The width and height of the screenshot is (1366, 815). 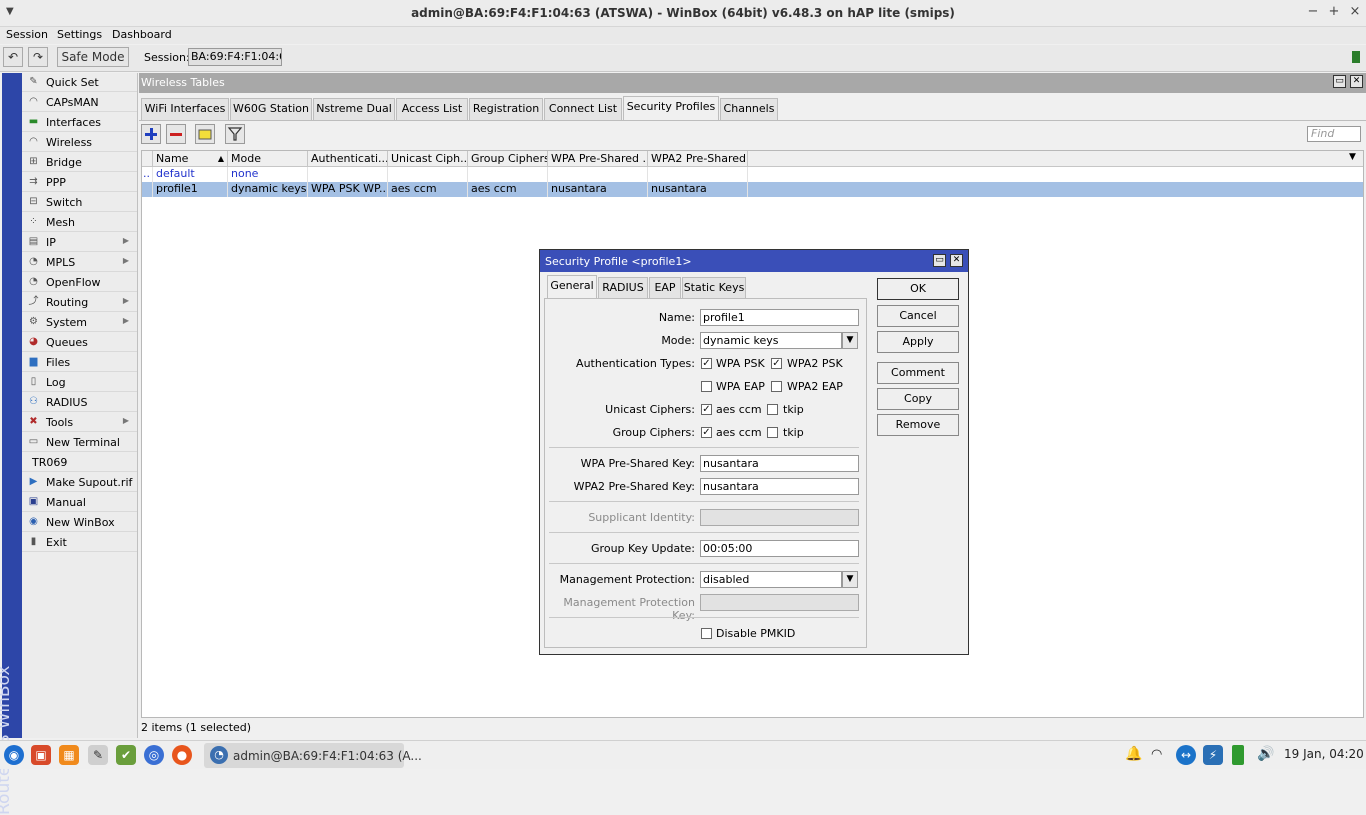 What do you see at coordinates (772, 432) in the screenshot?
I see `group-tkip-checkbox` at bounding box center [772, 432].